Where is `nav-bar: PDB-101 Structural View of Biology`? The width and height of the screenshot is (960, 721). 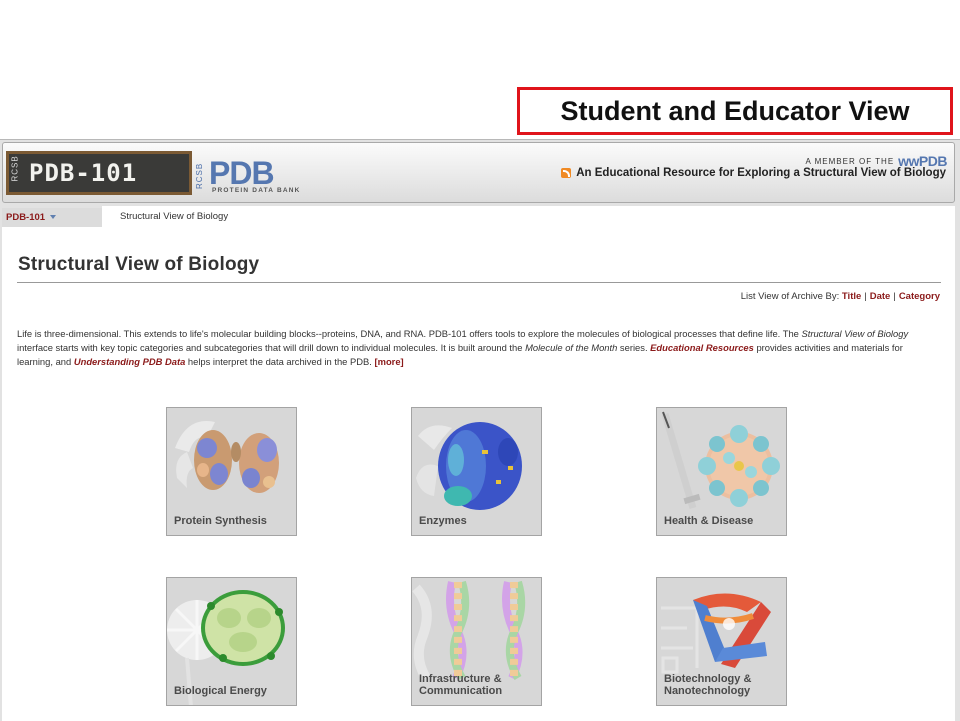 nav-bar: PDB-101 Structural View of Biology is located at coordinates (478, 216).